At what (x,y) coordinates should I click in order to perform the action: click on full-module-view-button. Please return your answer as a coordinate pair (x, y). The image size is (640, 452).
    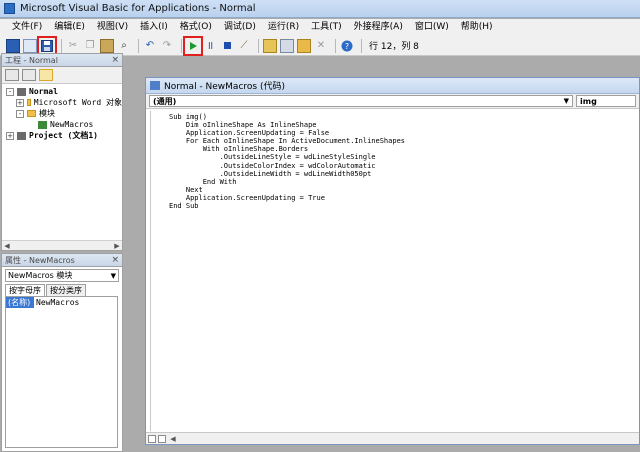
    Looking at the image, I should click on (162, 439).